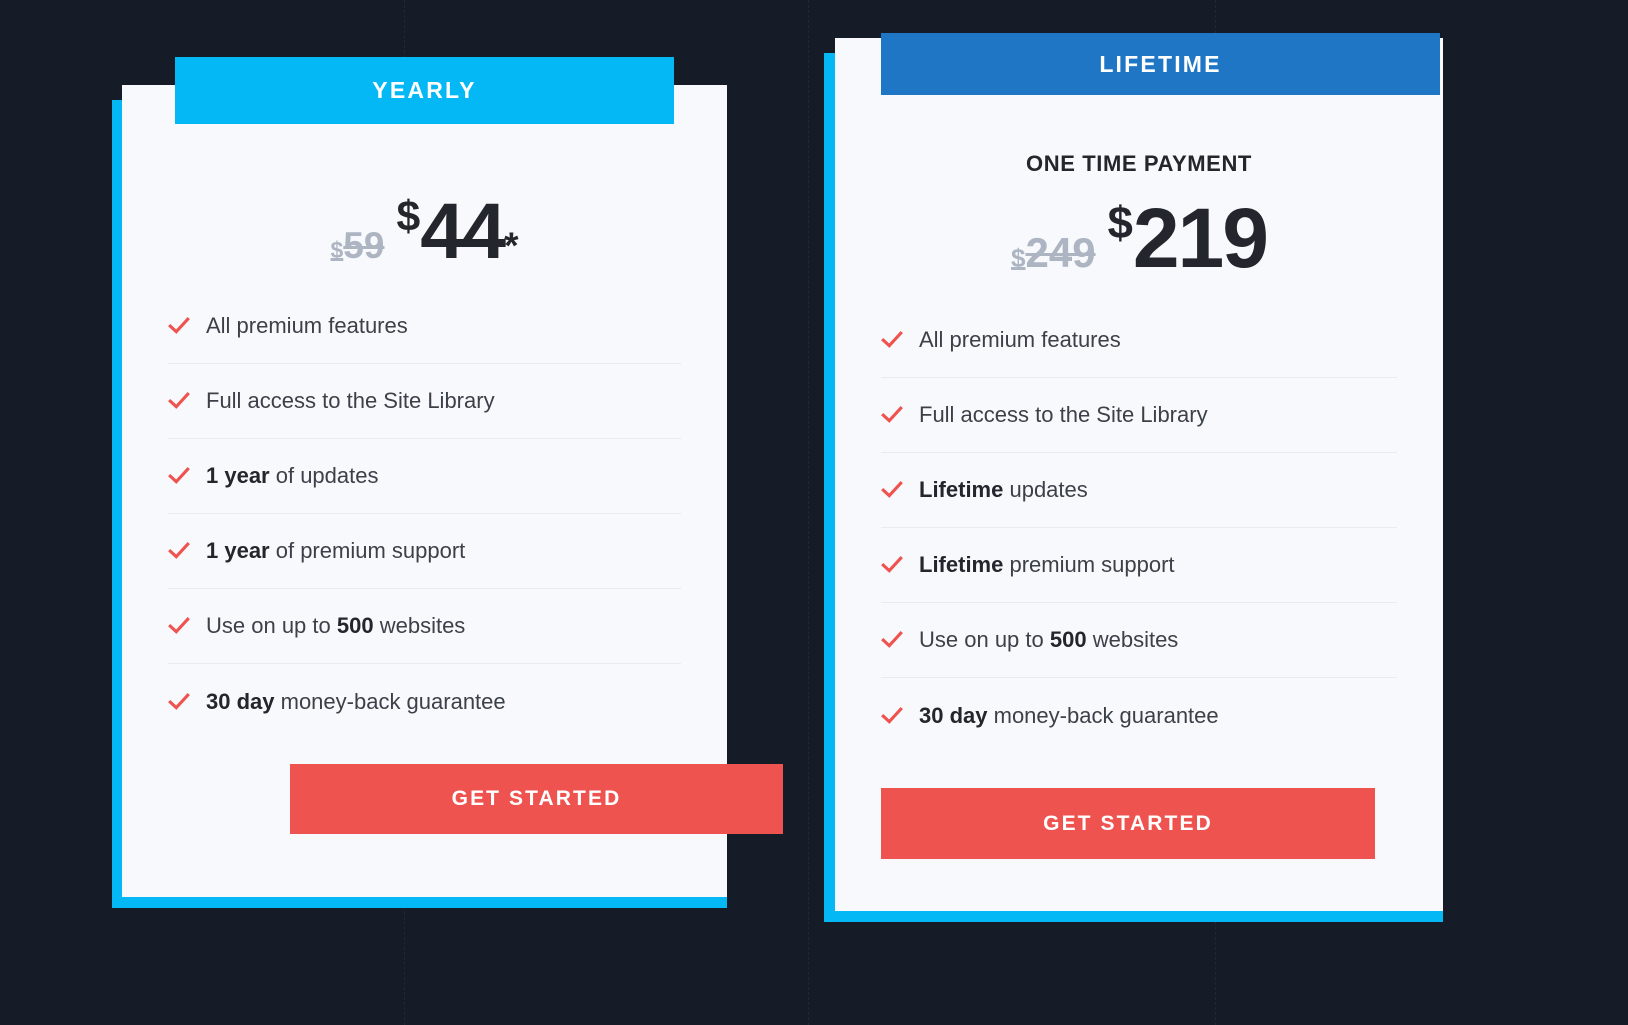 This screenshot has height=1025, width=1628. I want to click on yearly-new-price: $44, so click(451, 231).